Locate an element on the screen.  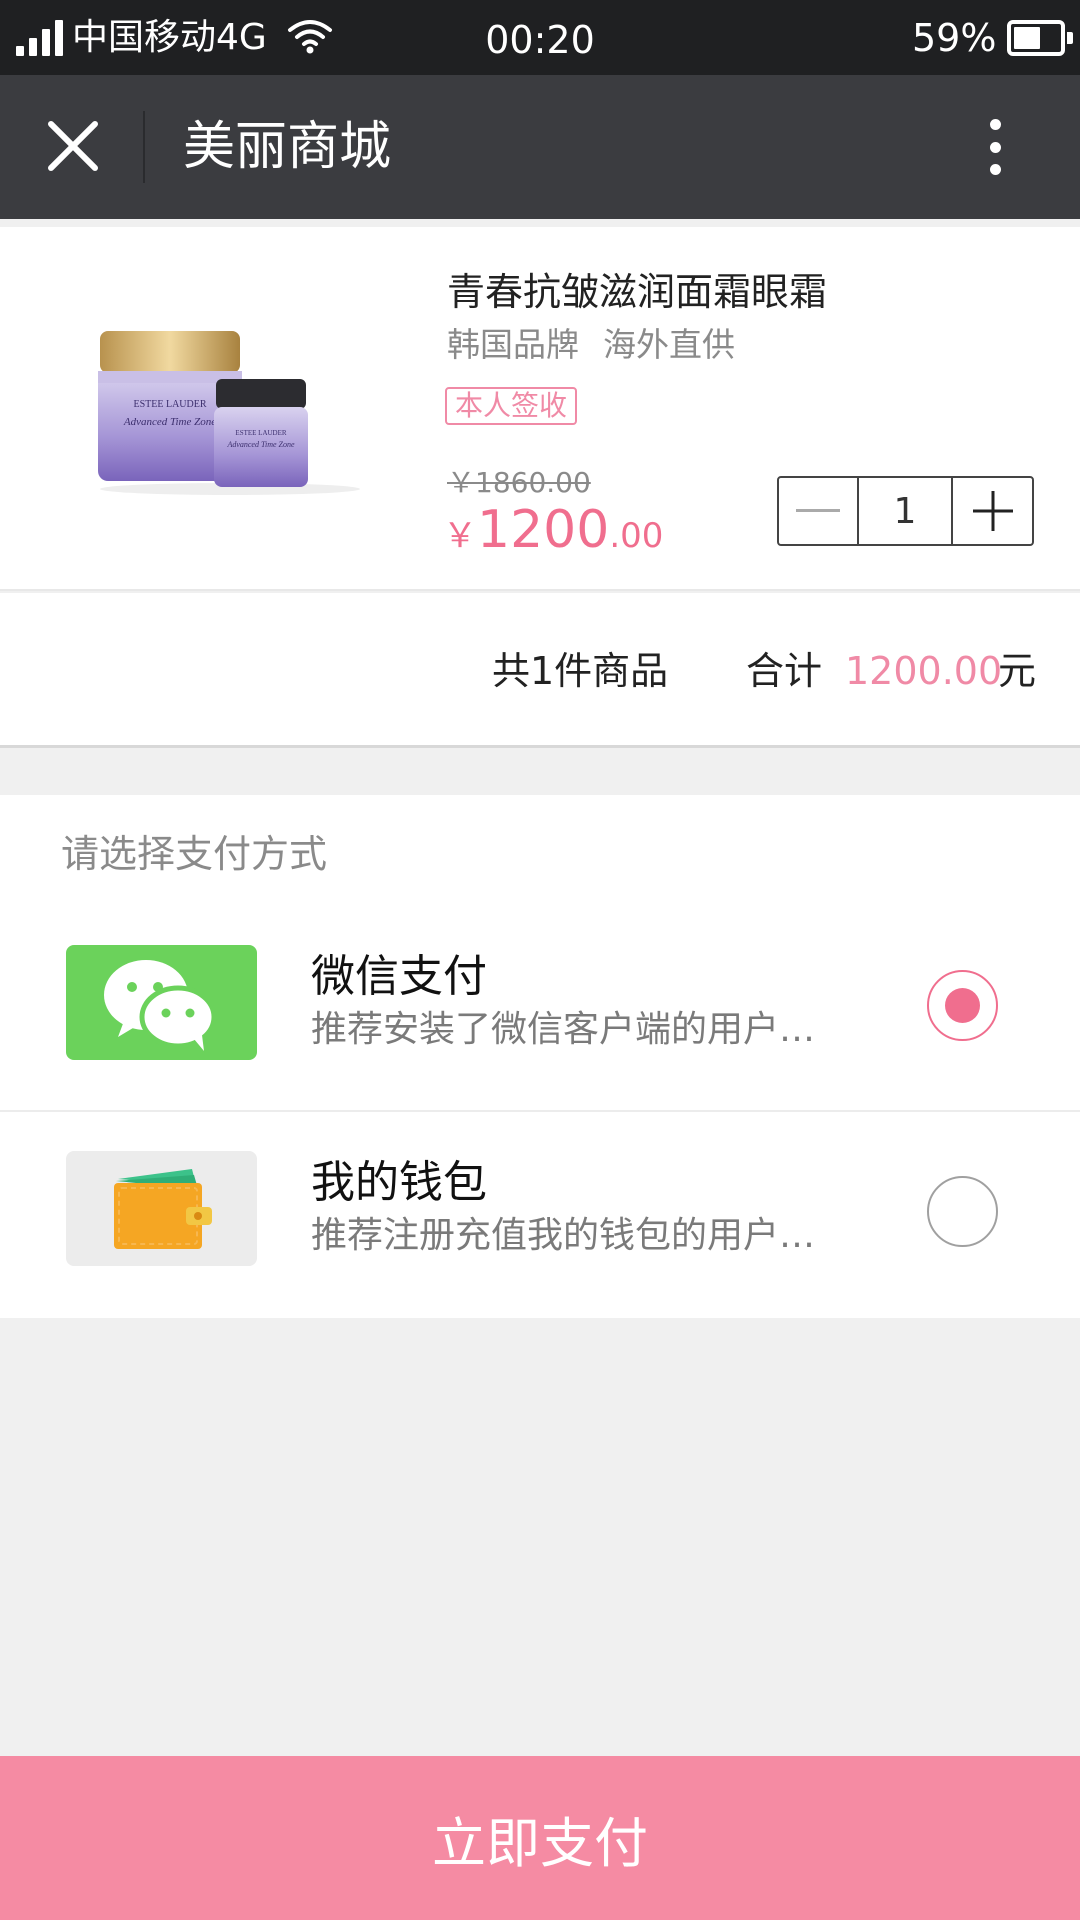
product-tags: 韩国品牌 海外直供 is located at coordinates (591, 345).